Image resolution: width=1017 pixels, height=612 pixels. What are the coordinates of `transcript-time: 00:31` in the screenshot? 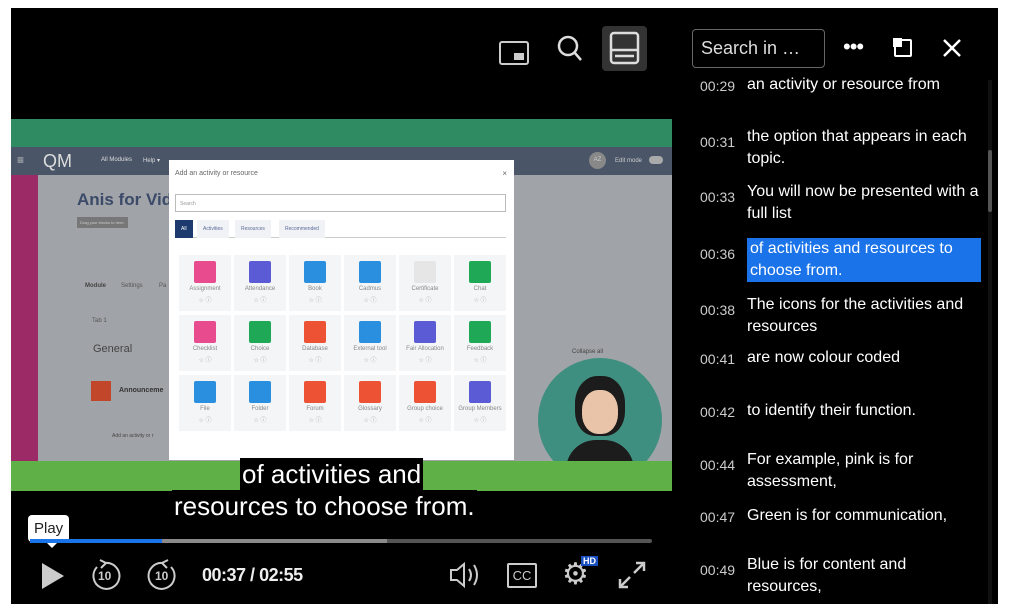 It's located at (718, 142).